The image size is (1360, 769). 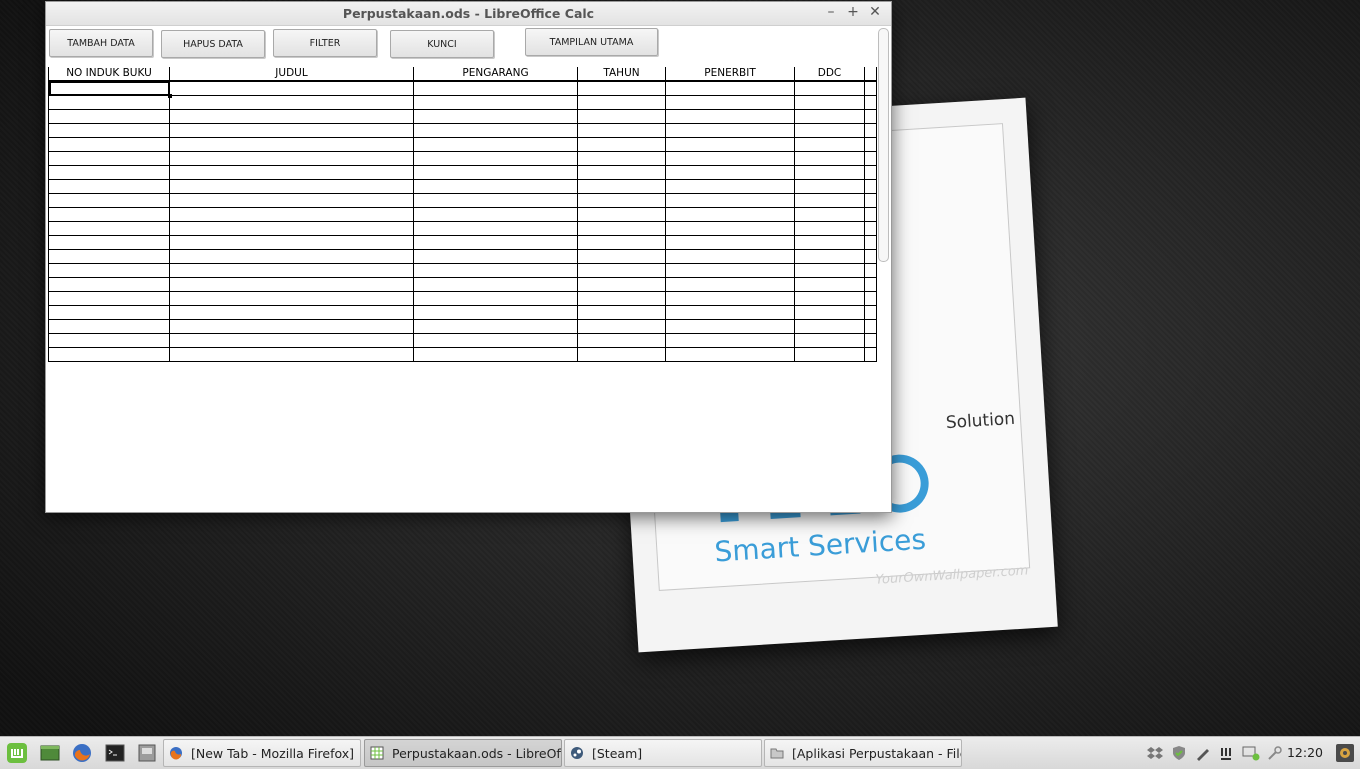 What do you see at coordinates (1275, 753) in the screenshot?
I see `steam-tray-icon` at bounding box center [1275, 753].